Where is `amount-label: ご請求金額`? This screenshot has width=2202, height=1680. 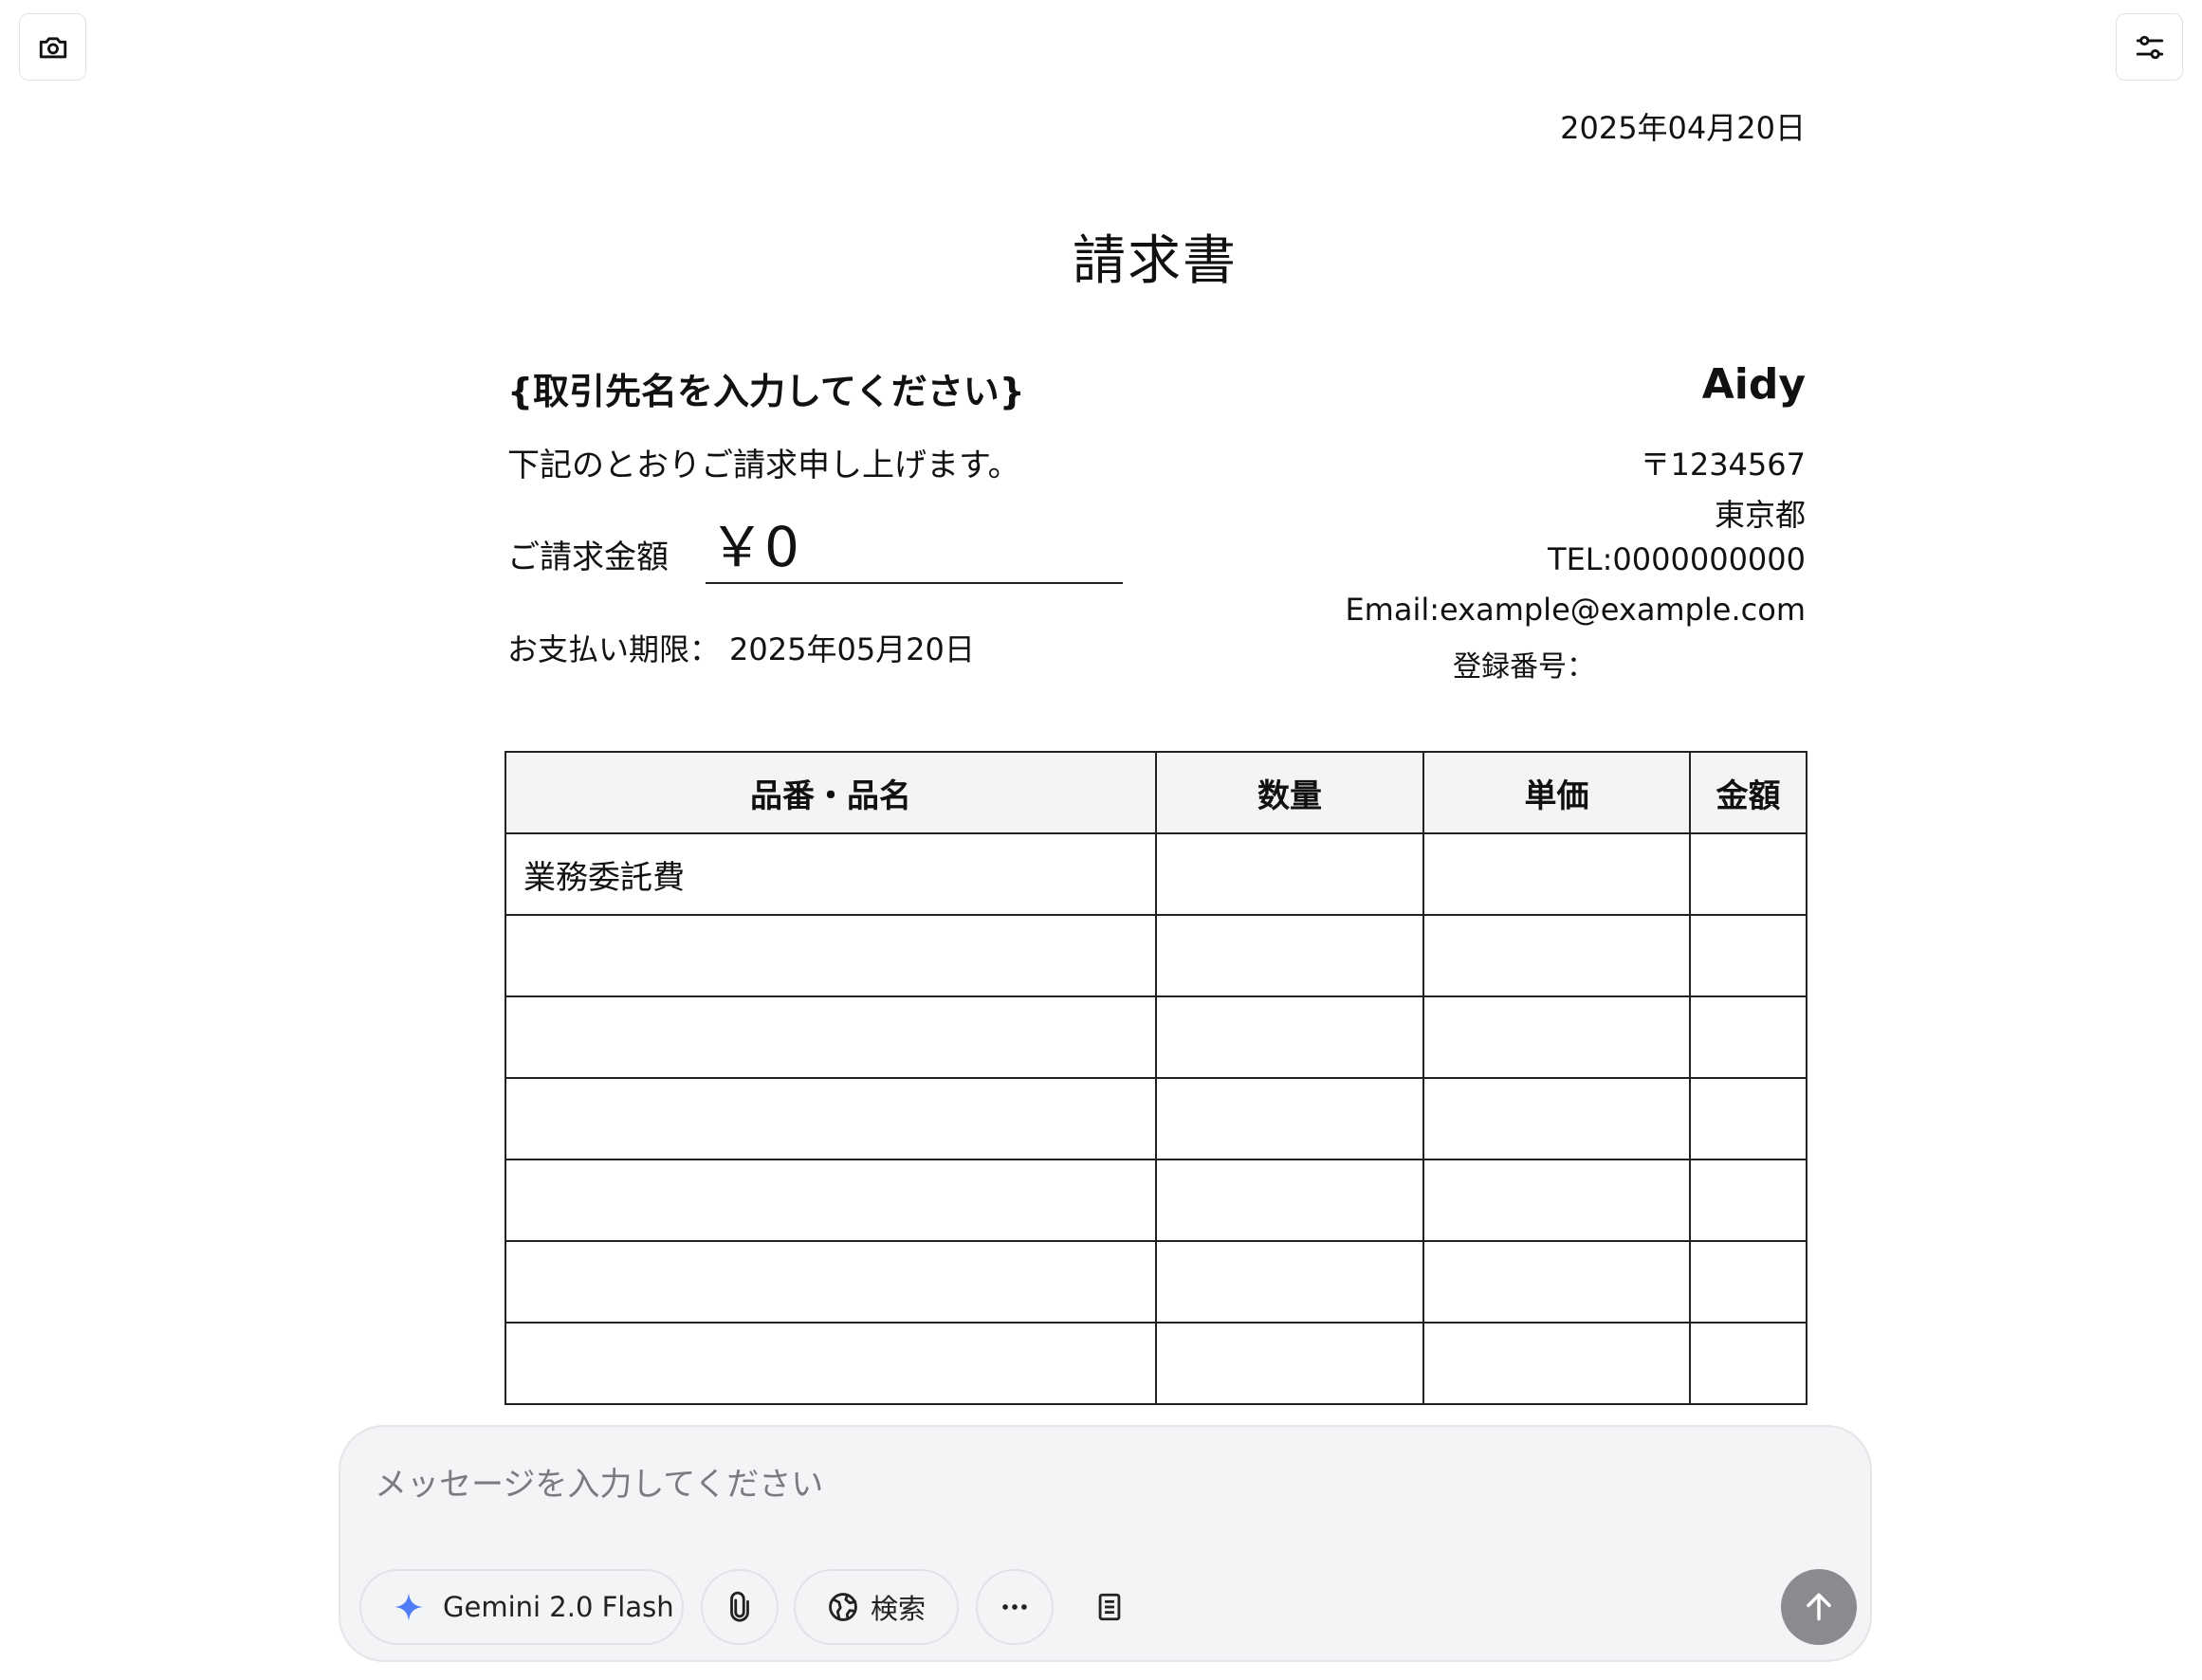
amount-label: ご請求金額 is located at coordinates (588, 557).